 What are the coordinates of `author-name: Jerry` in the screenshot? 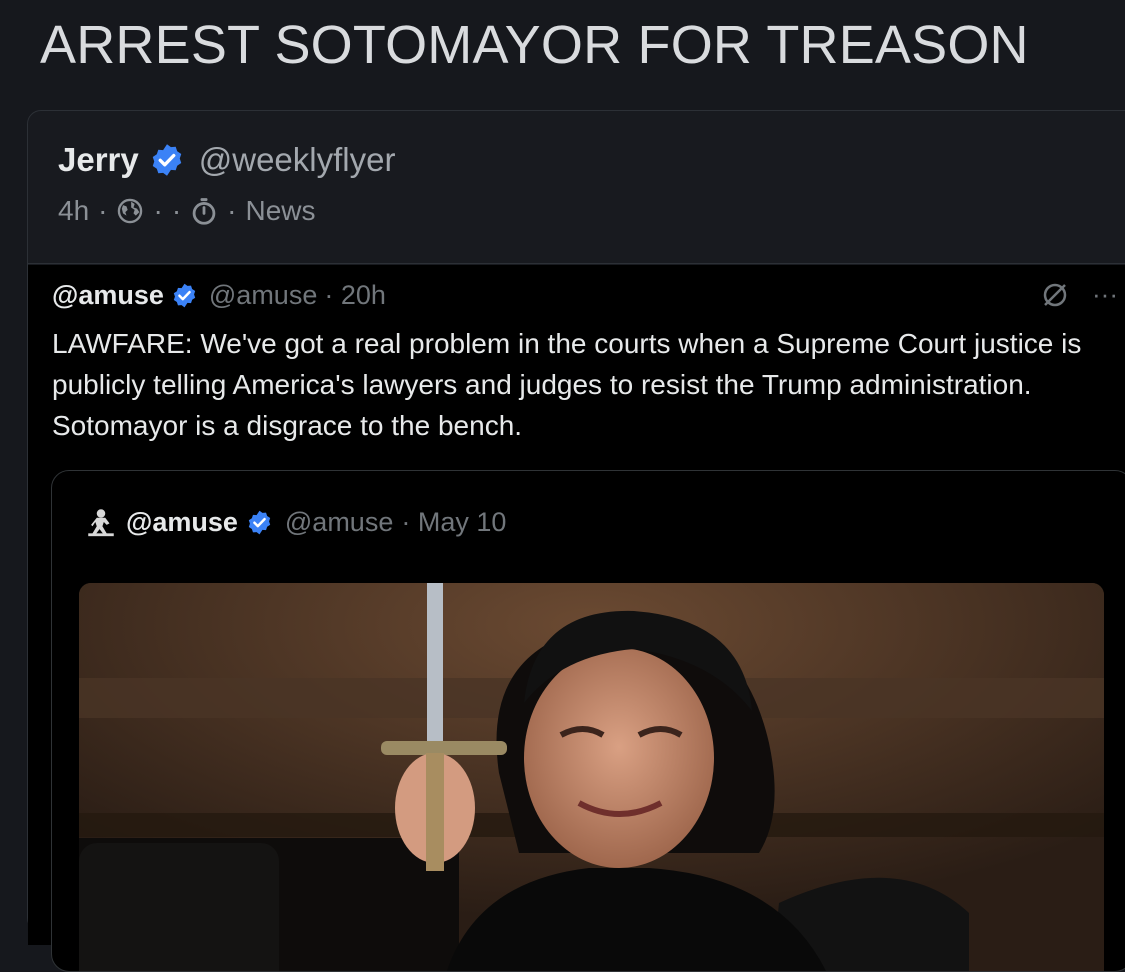 It's located at (98, 160).